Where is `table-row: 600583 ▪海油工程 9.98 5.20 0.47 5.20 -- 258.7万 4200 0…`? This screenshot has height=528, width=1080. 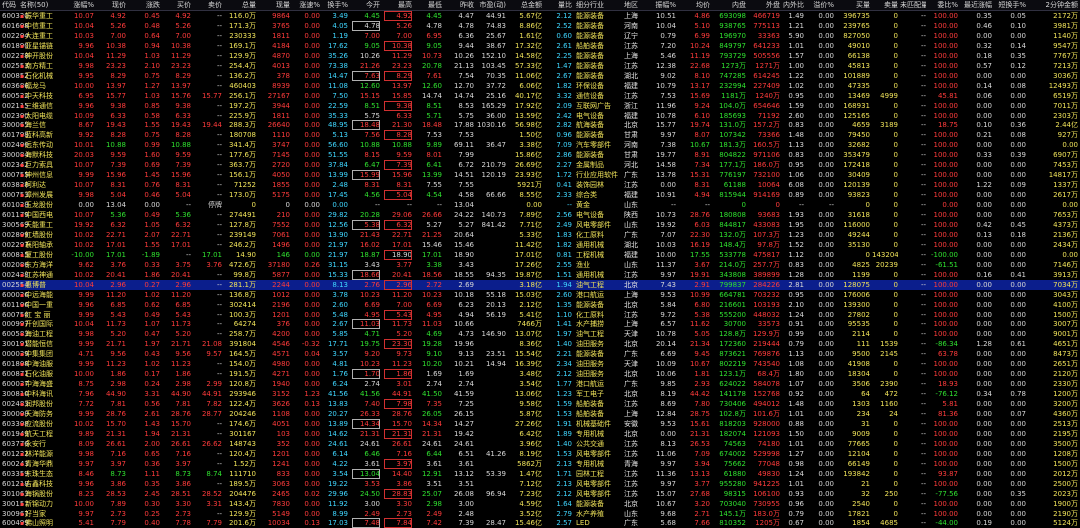 table-row: 600583 ▪海油工程 9.98 5.20 0.47 5.20 -- 258.7万 4200 0… is located at coordinates (540, 334).